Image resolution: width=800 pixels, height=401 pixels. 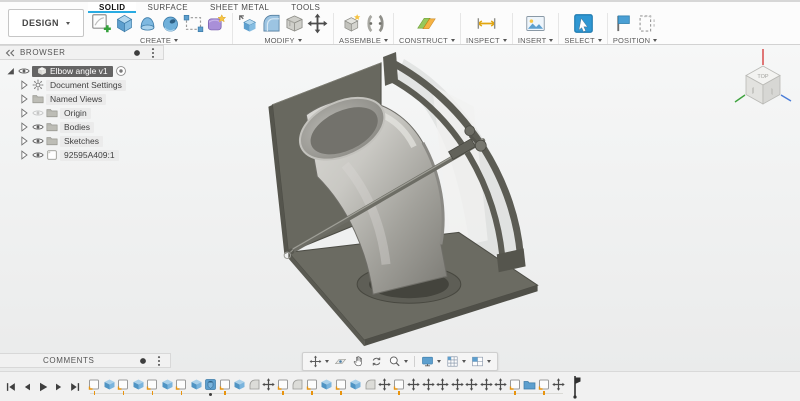 I want to click on select-button, so click(x=583, y=23).